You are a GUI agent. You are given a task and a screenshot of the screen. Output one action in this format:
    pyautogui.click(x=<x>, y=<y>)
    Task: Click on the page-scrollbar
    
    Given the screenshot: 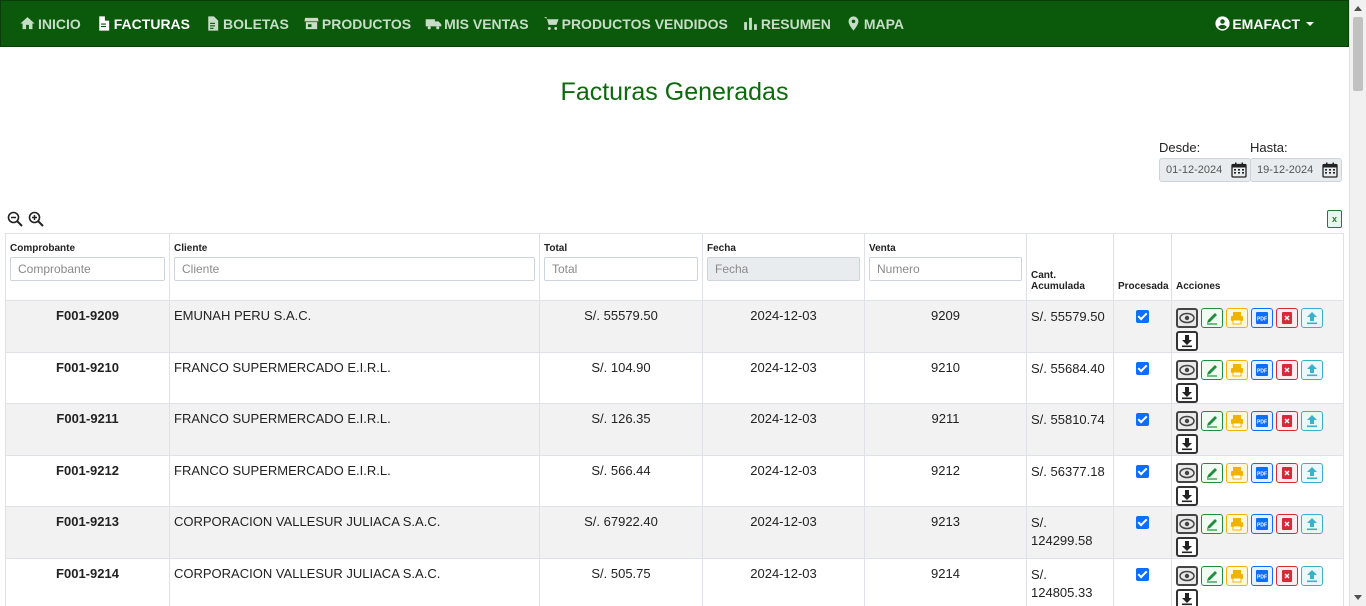 What is the action you would take?
    pyautogui.click(x=1357, y=303)
    